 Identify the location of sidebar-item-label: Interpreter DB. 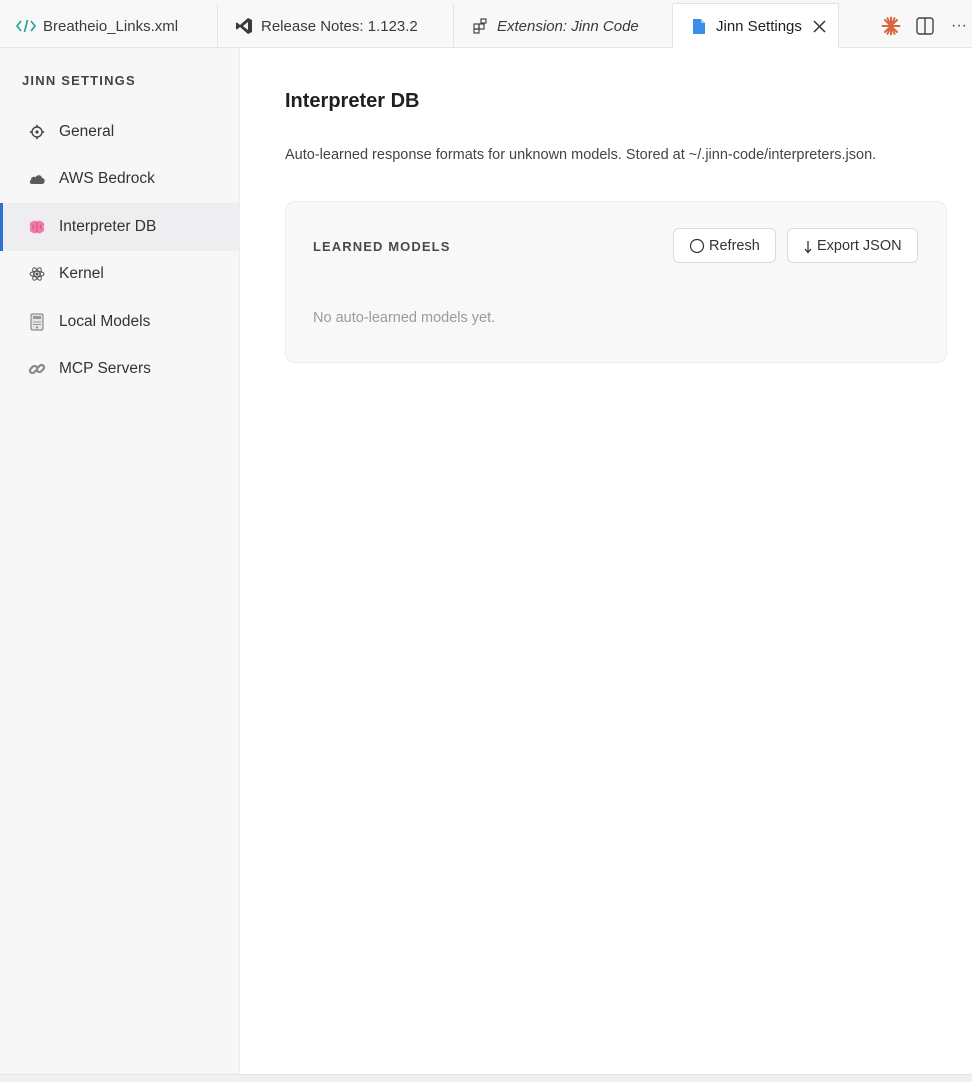
(108, 226).